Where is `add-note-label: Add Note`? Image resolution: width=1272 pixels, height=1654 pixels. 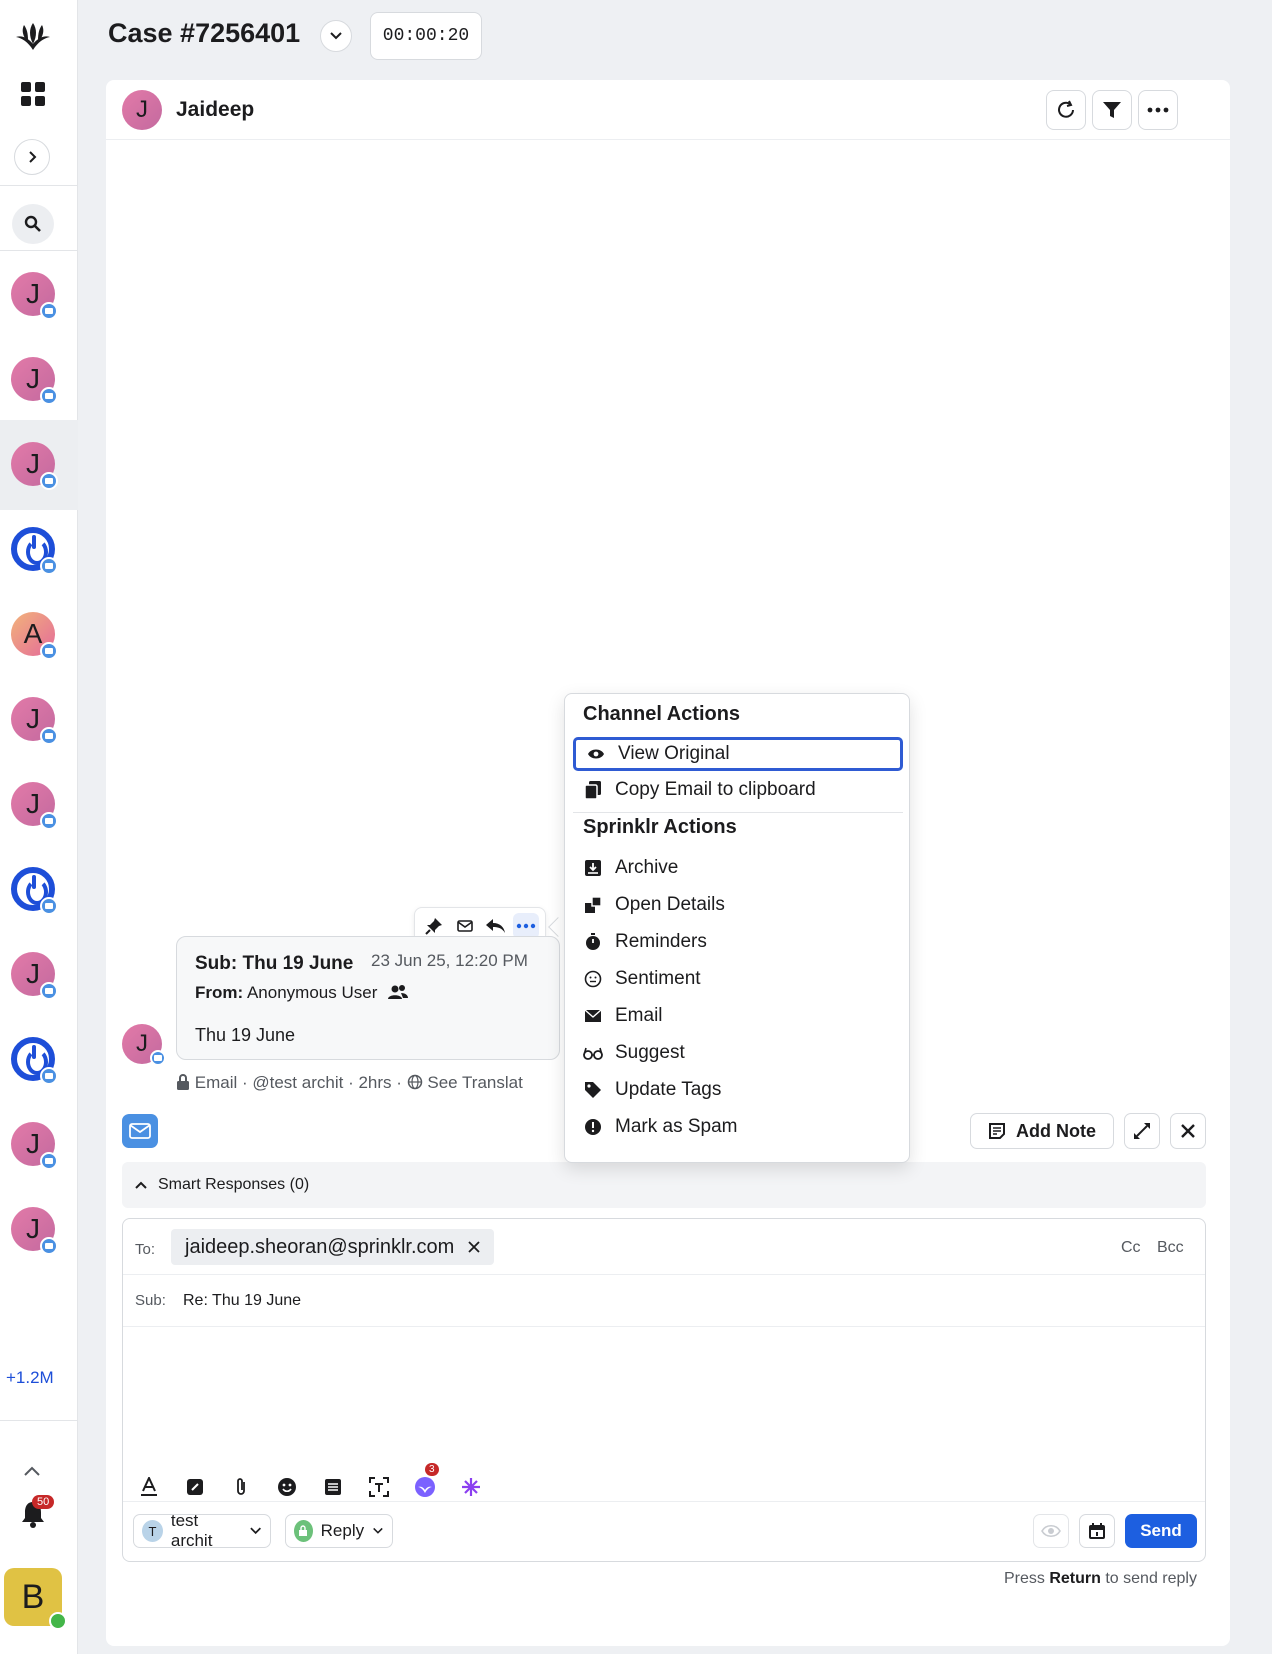 add-note-label: Add Note is located at coordinates (1056, 1130).